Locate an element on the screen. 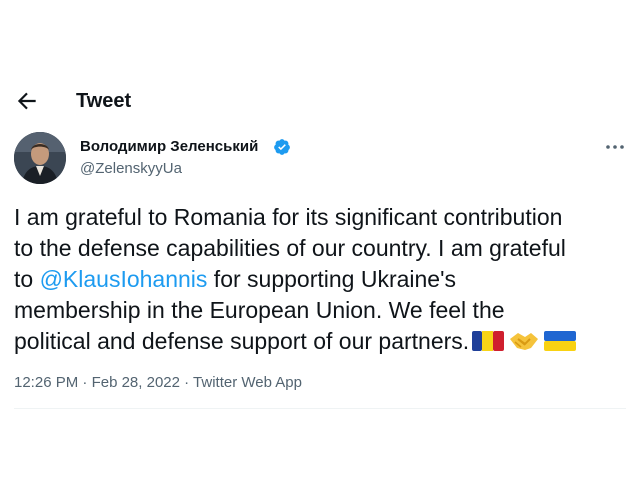  avatar-image is located at coordinates (40, 158).